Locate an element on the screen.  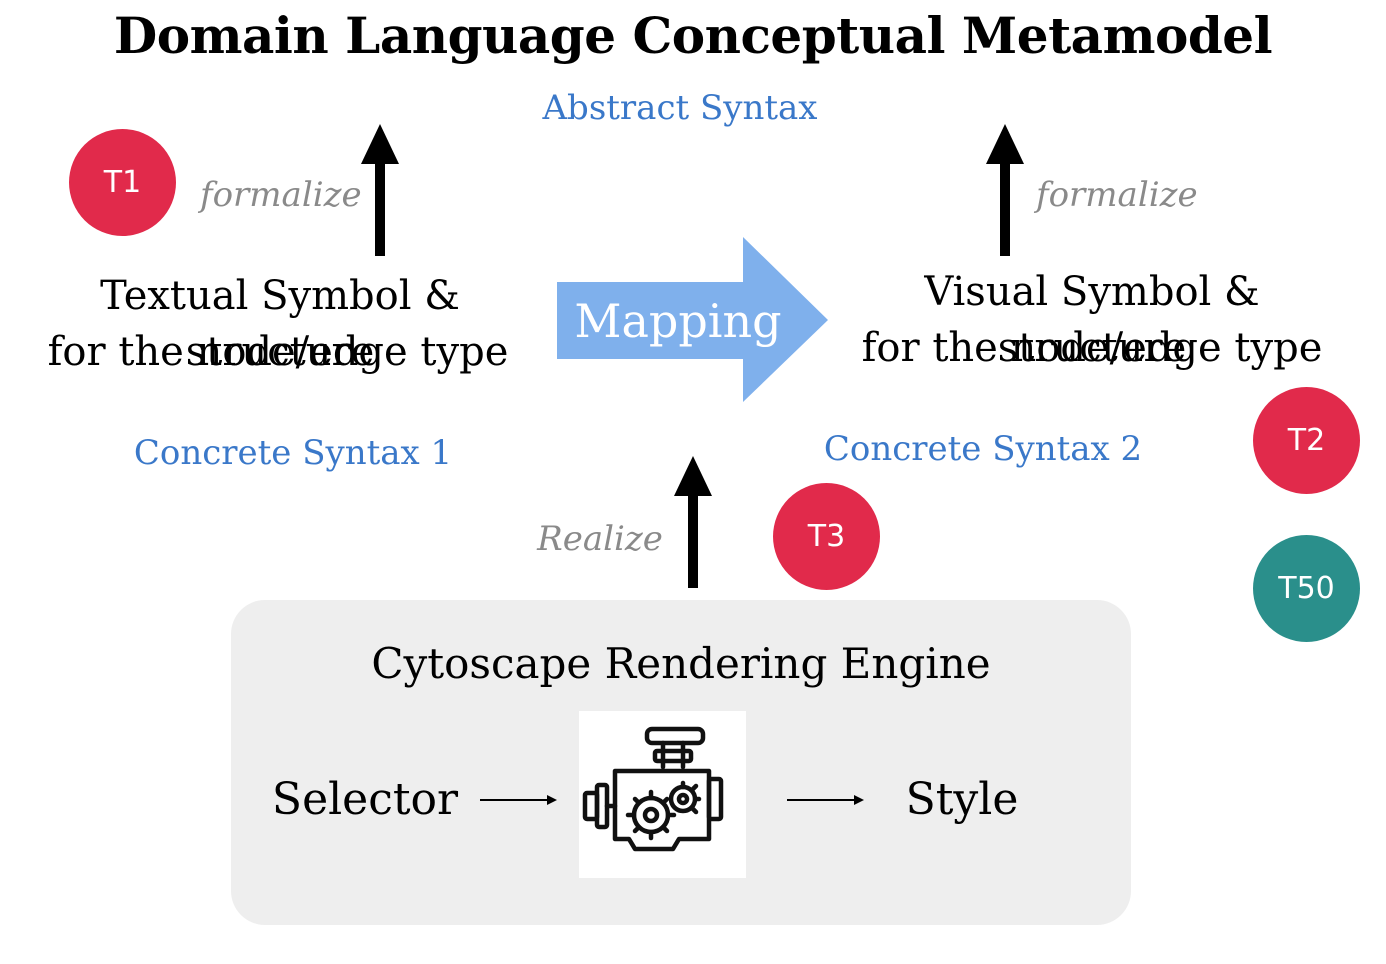
mapping-label: Mapping is located at coordinates (678, 321).